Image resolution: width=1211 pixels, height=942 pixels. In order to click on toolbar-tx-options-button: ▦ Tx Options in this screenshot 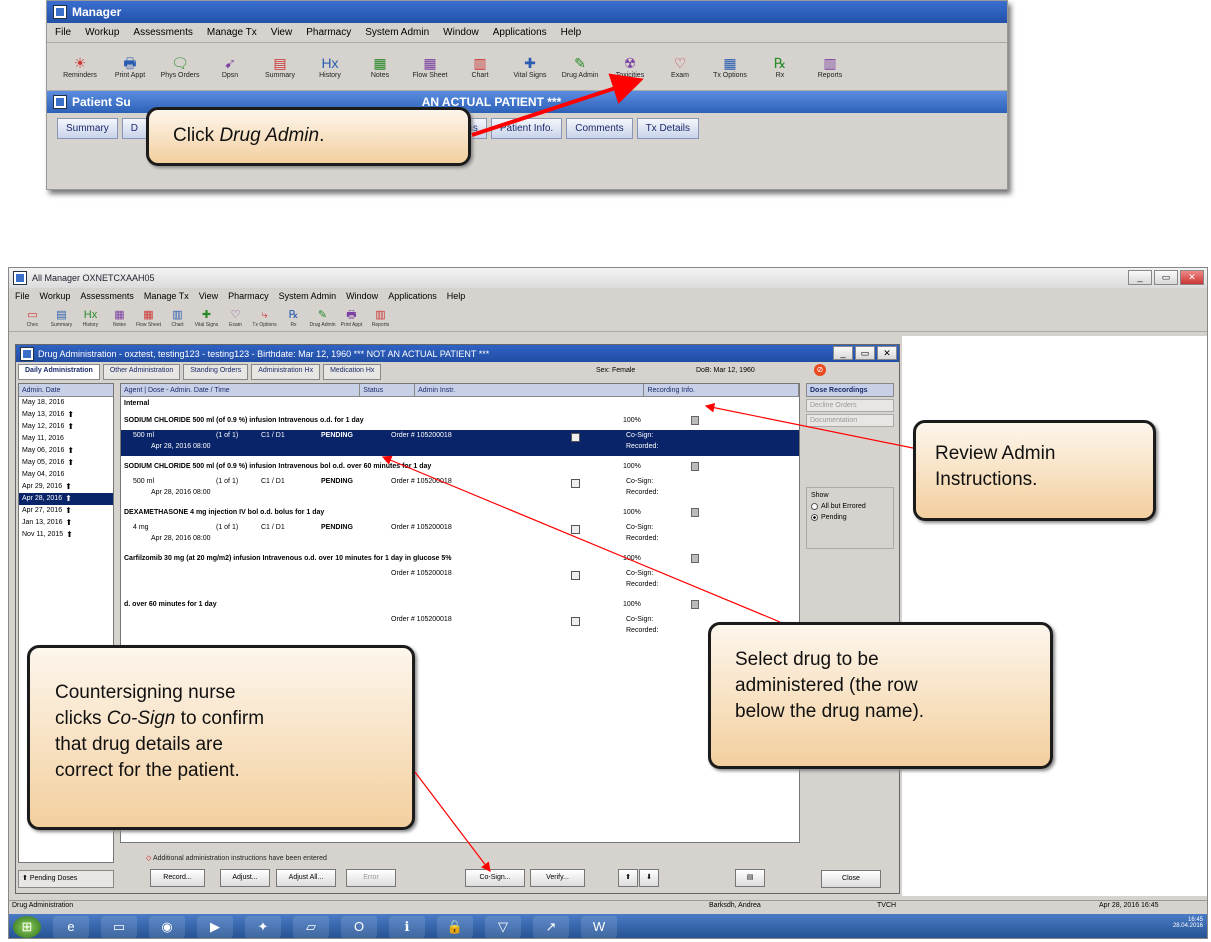, I will do `click(730, 66)`.